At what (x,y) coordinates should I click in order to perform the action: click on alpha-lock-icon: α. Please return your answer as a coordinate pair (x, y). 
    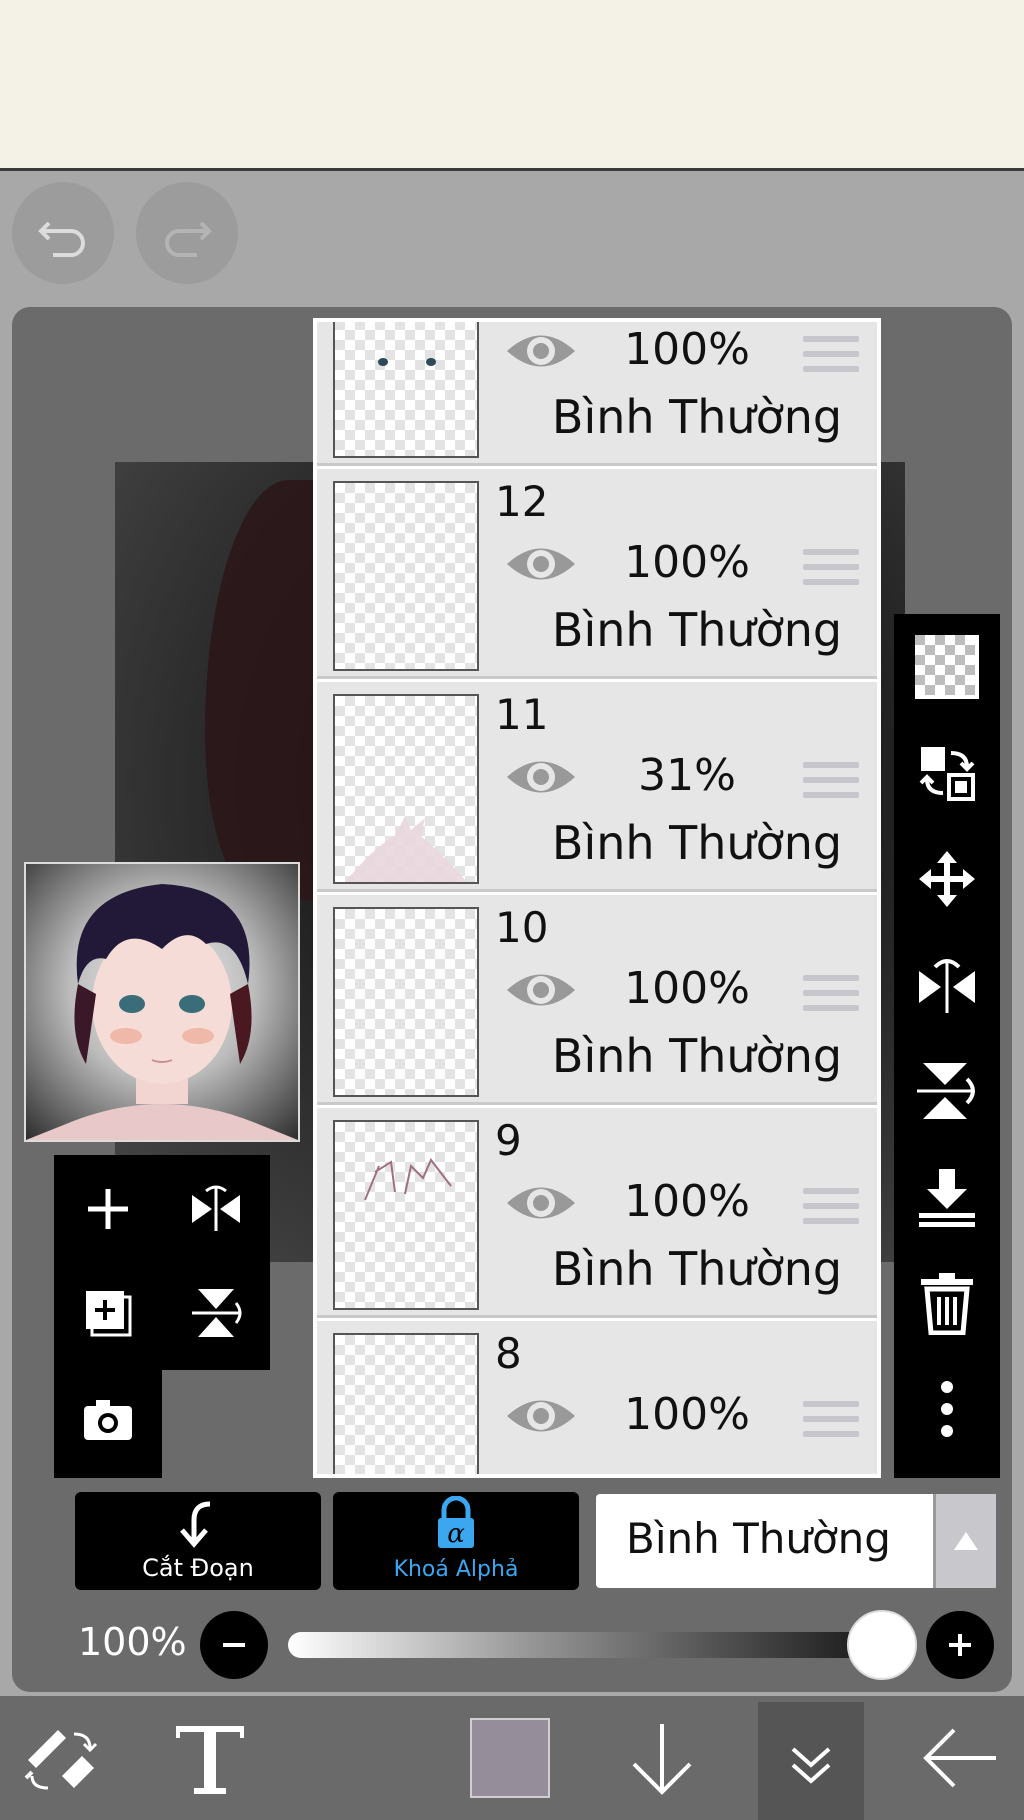
    Looking at the image, I should click on (456, 1522).